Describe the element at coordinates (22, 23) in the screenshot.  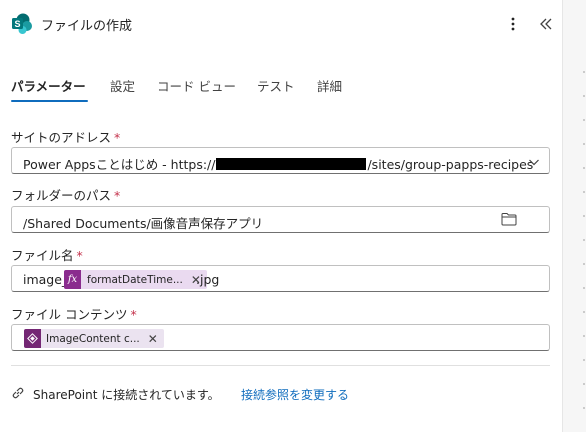
I see `sharepoint-icon: S` at that location.